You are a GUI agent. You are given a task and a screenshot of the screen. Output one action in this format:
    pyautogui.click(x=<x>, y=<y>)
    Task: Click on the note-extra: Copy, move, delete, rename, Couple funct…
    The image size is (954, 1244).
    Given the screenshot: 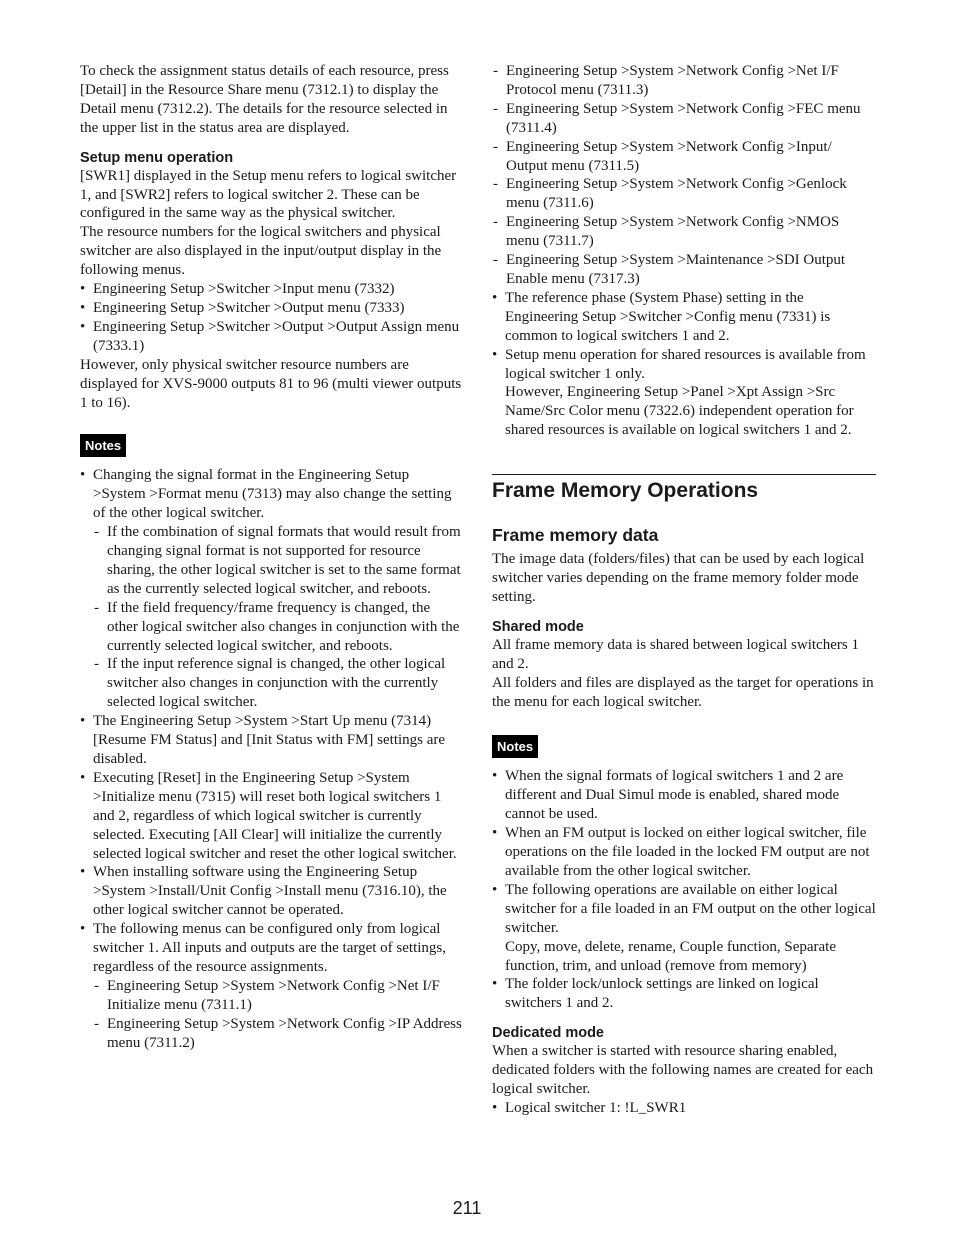 What is the action you would take?
    pyautogui.click(x=671, y=956)
    